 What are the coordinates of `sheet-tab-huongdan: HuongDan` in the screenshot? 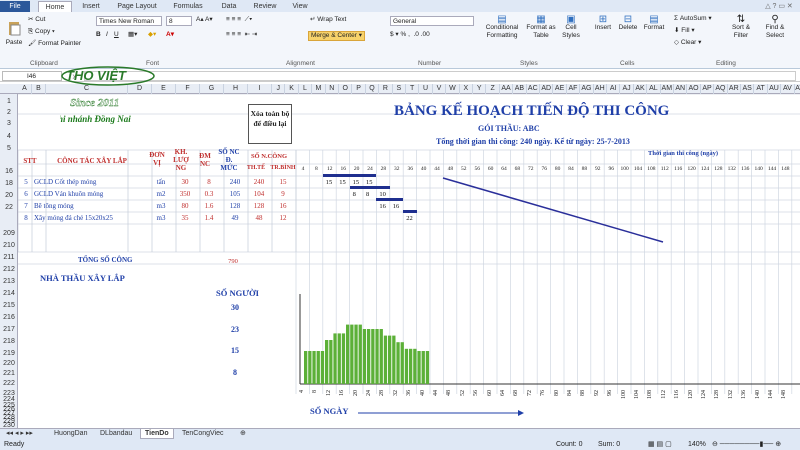 It's located at (70, 434).